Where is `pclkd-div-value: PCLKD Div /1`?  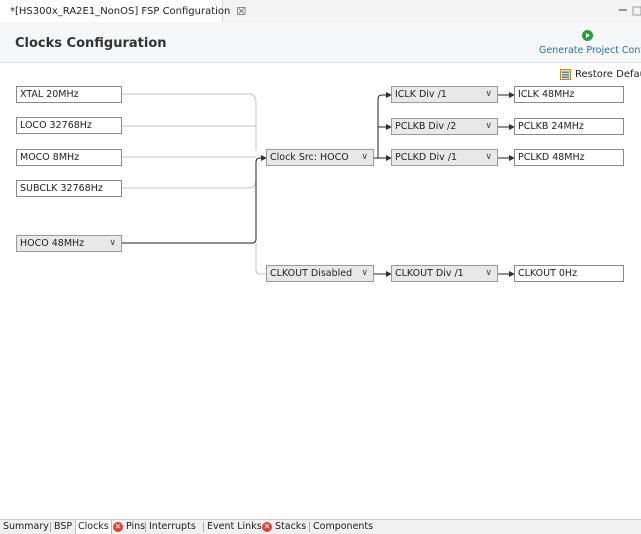
pclkd-div-value: PCLKD Div /1 is located at coordinates (426, 157).